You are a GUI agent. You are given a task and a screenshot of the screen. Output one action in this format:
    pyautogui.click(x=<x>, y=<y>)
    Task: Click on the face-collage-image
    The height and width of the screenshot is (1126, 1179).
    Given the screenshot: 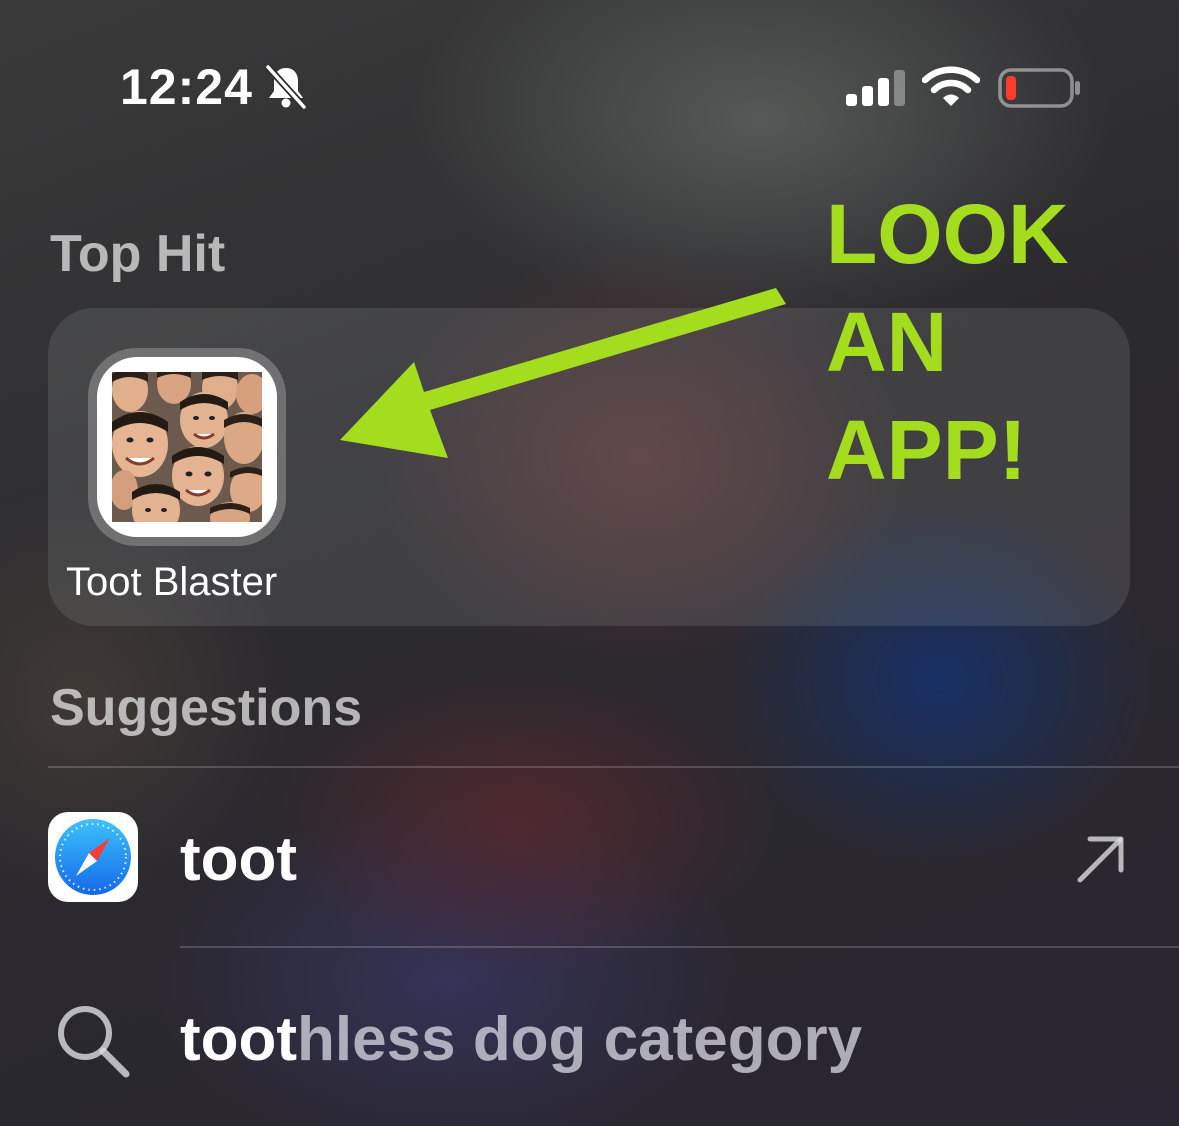 What is the action you would take?
    pyautogui.click(x=187, y=447)
    